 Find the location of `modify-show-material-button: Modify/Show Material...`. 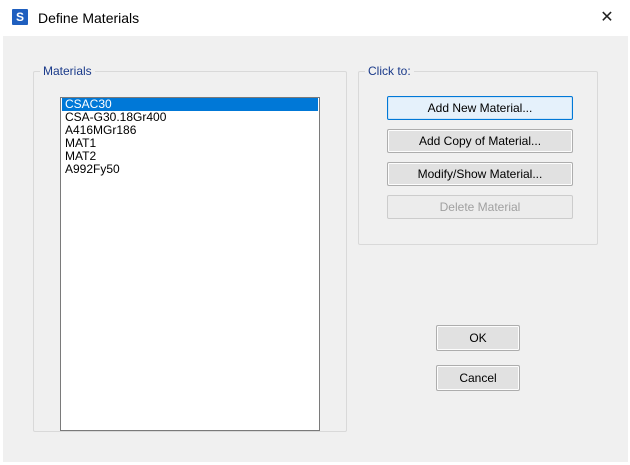

modify-show-material-button: Modify/Show Material... is located at coordinates (480, 174).